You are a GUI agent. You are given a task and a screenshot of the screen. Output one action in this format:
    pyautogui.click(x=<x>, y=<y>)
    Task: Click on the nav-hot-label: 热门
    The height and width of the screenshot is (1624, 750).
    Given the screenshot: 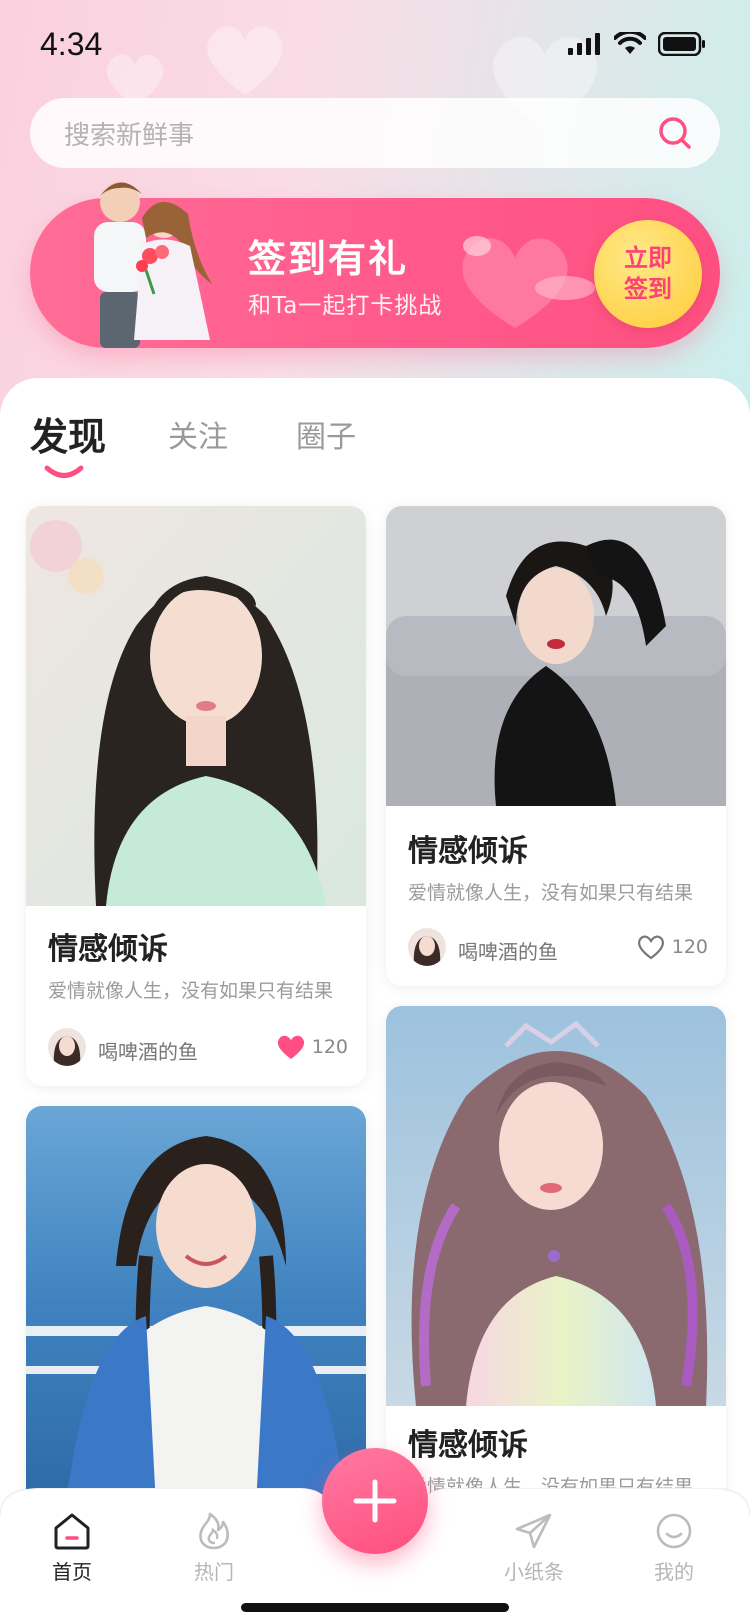 What is the action you would take?
    pyautogui.click(x=214, y=1572)
    